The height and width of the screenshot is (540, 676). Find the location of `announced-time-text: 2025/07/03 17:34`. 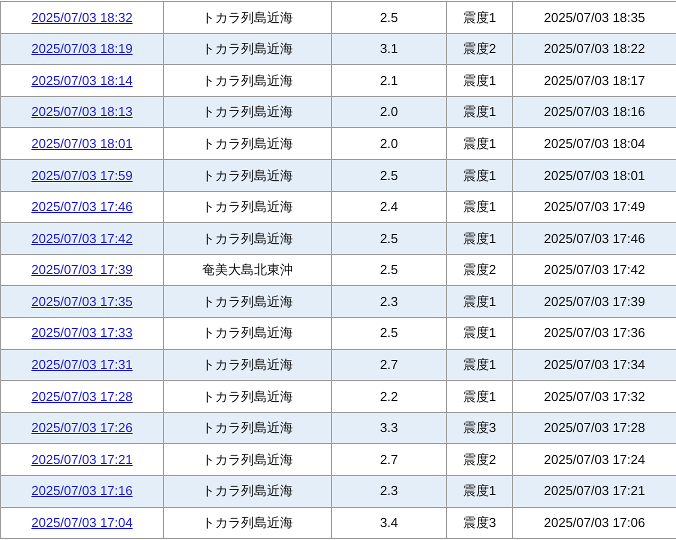

announced-time-text: 2025/07/03 17:34 is located at coordinates (595, 364).